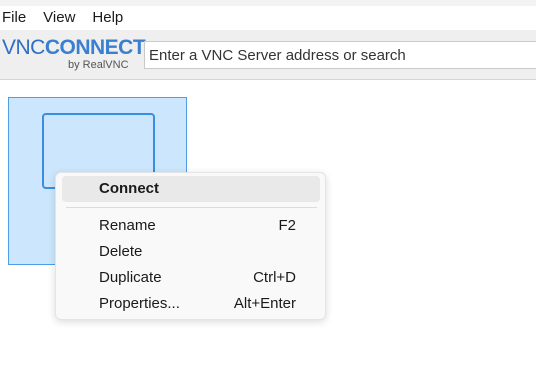 This screenshot has height=380, width=536. What do you see at coordinates (129, 188) in the screenshot?
I see `context-menu-label: Connect` at bounding box center [129, 188].